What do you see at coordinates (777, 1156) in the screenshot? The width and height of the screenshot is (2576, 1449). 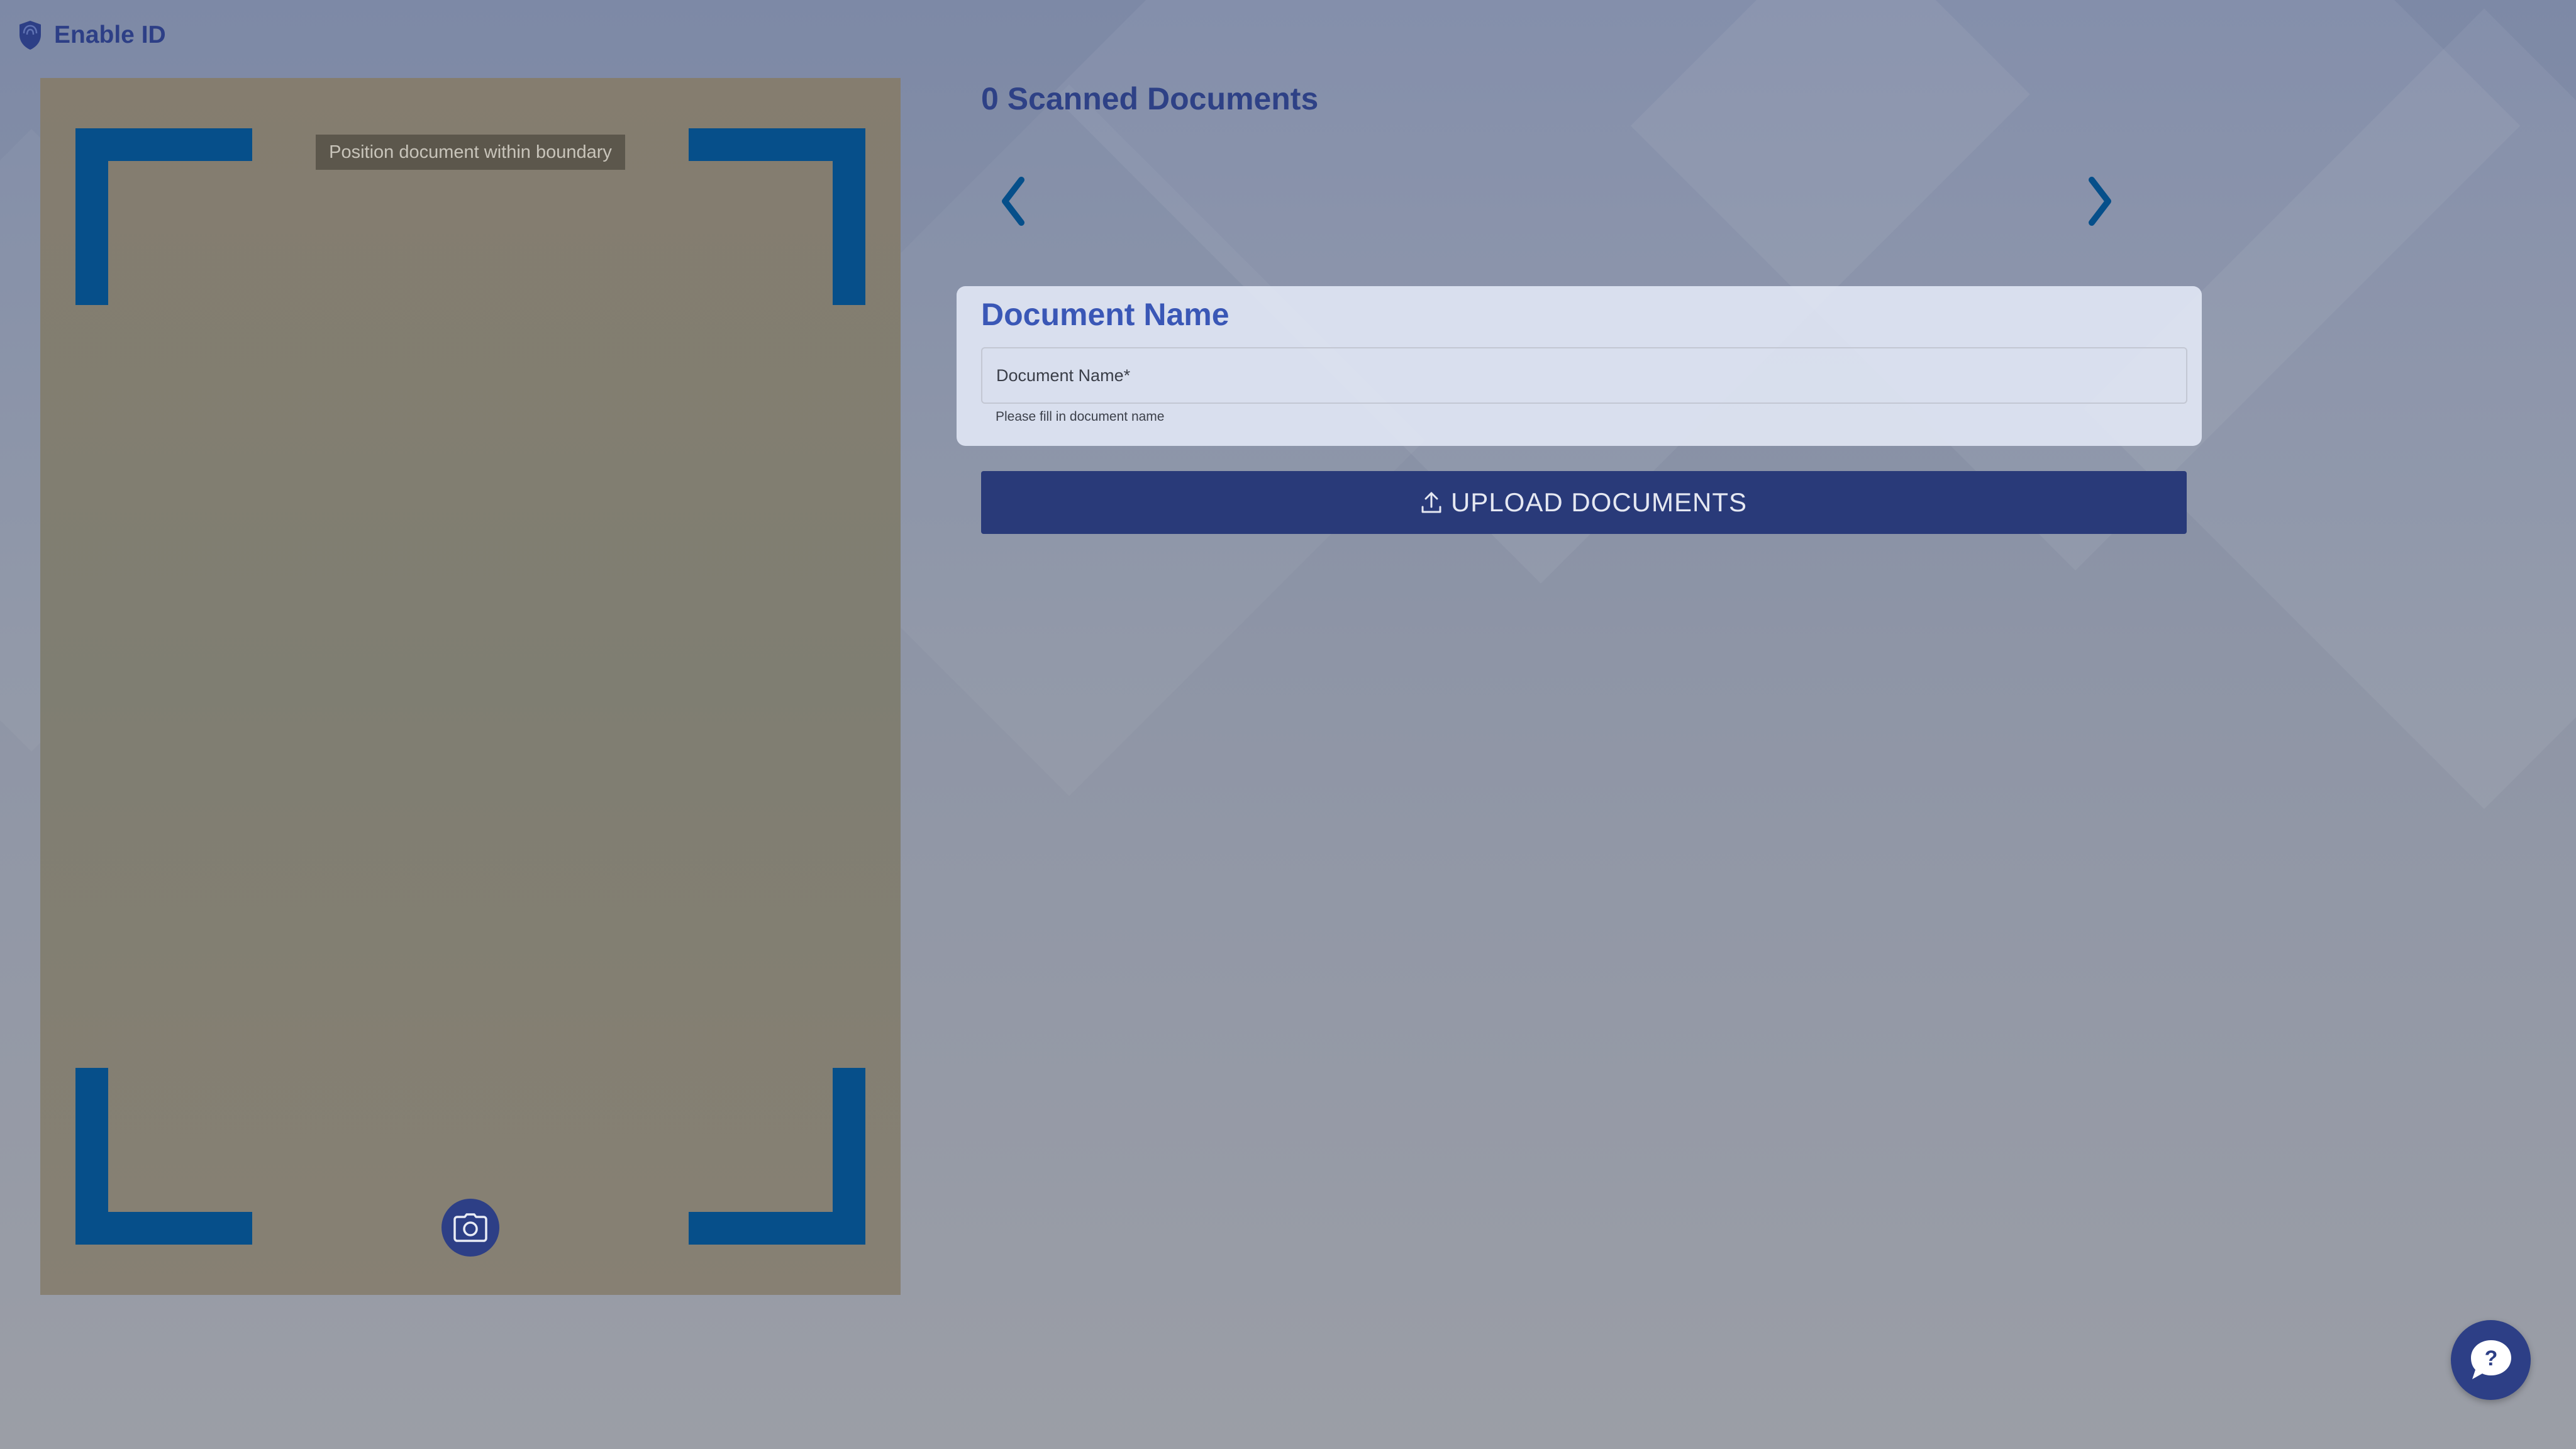 I see `boundary-corner-bottom-right` at bounding box center [777, 1156].